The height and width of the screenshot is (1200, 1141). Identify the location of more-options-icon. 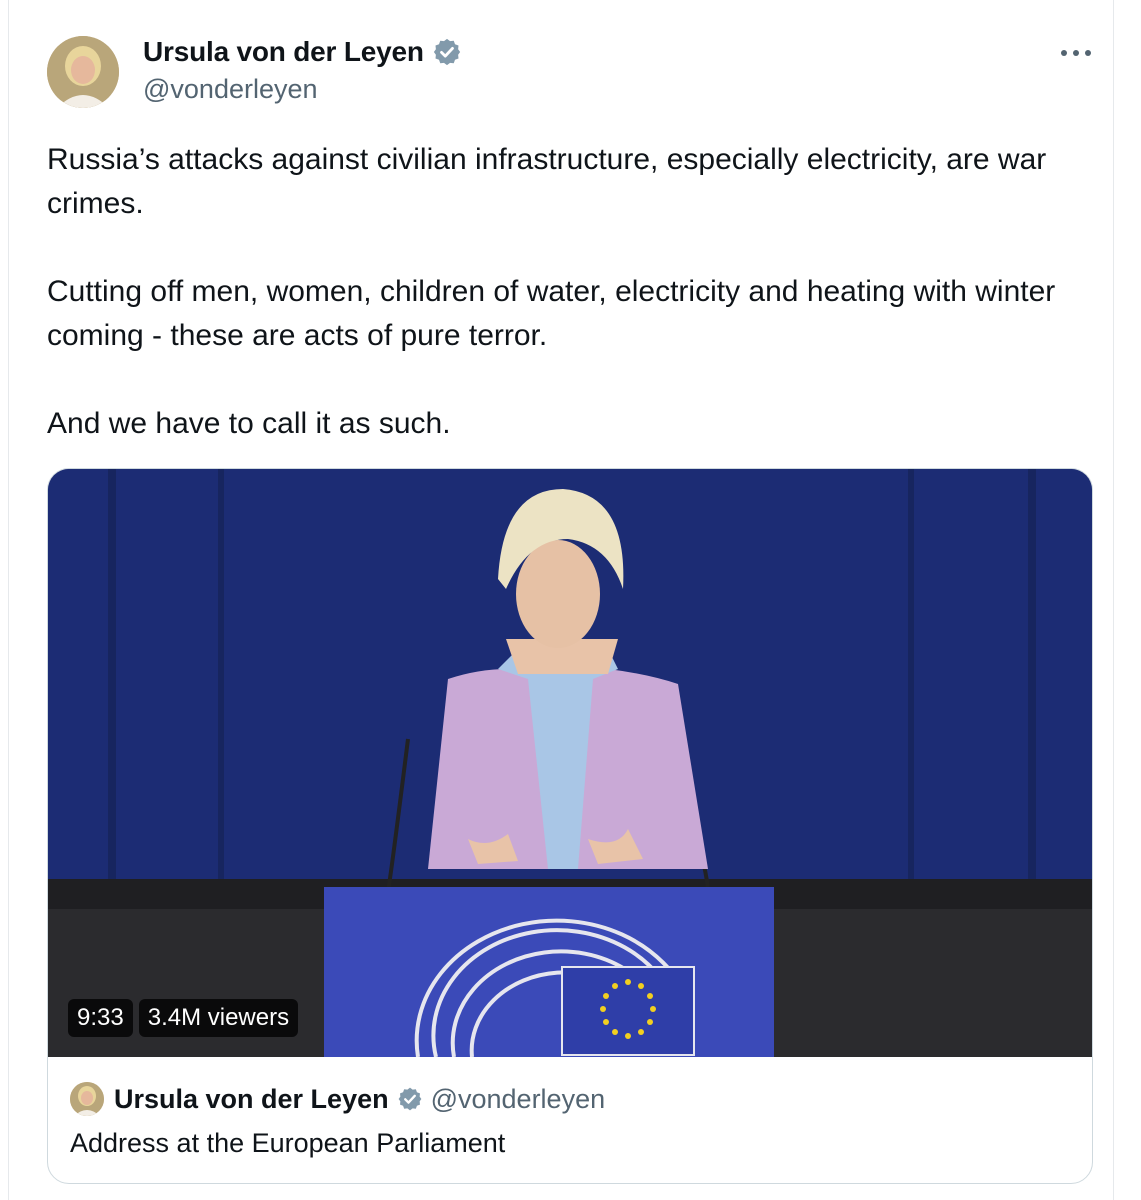
(1076, 53).